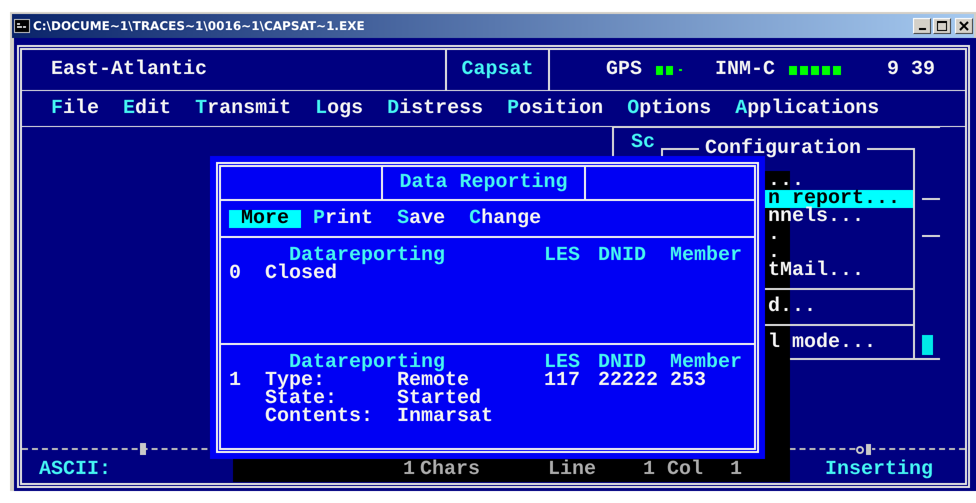 The image size is (976, 503). I want to click on menu-item: Sc, so click(643, 143).